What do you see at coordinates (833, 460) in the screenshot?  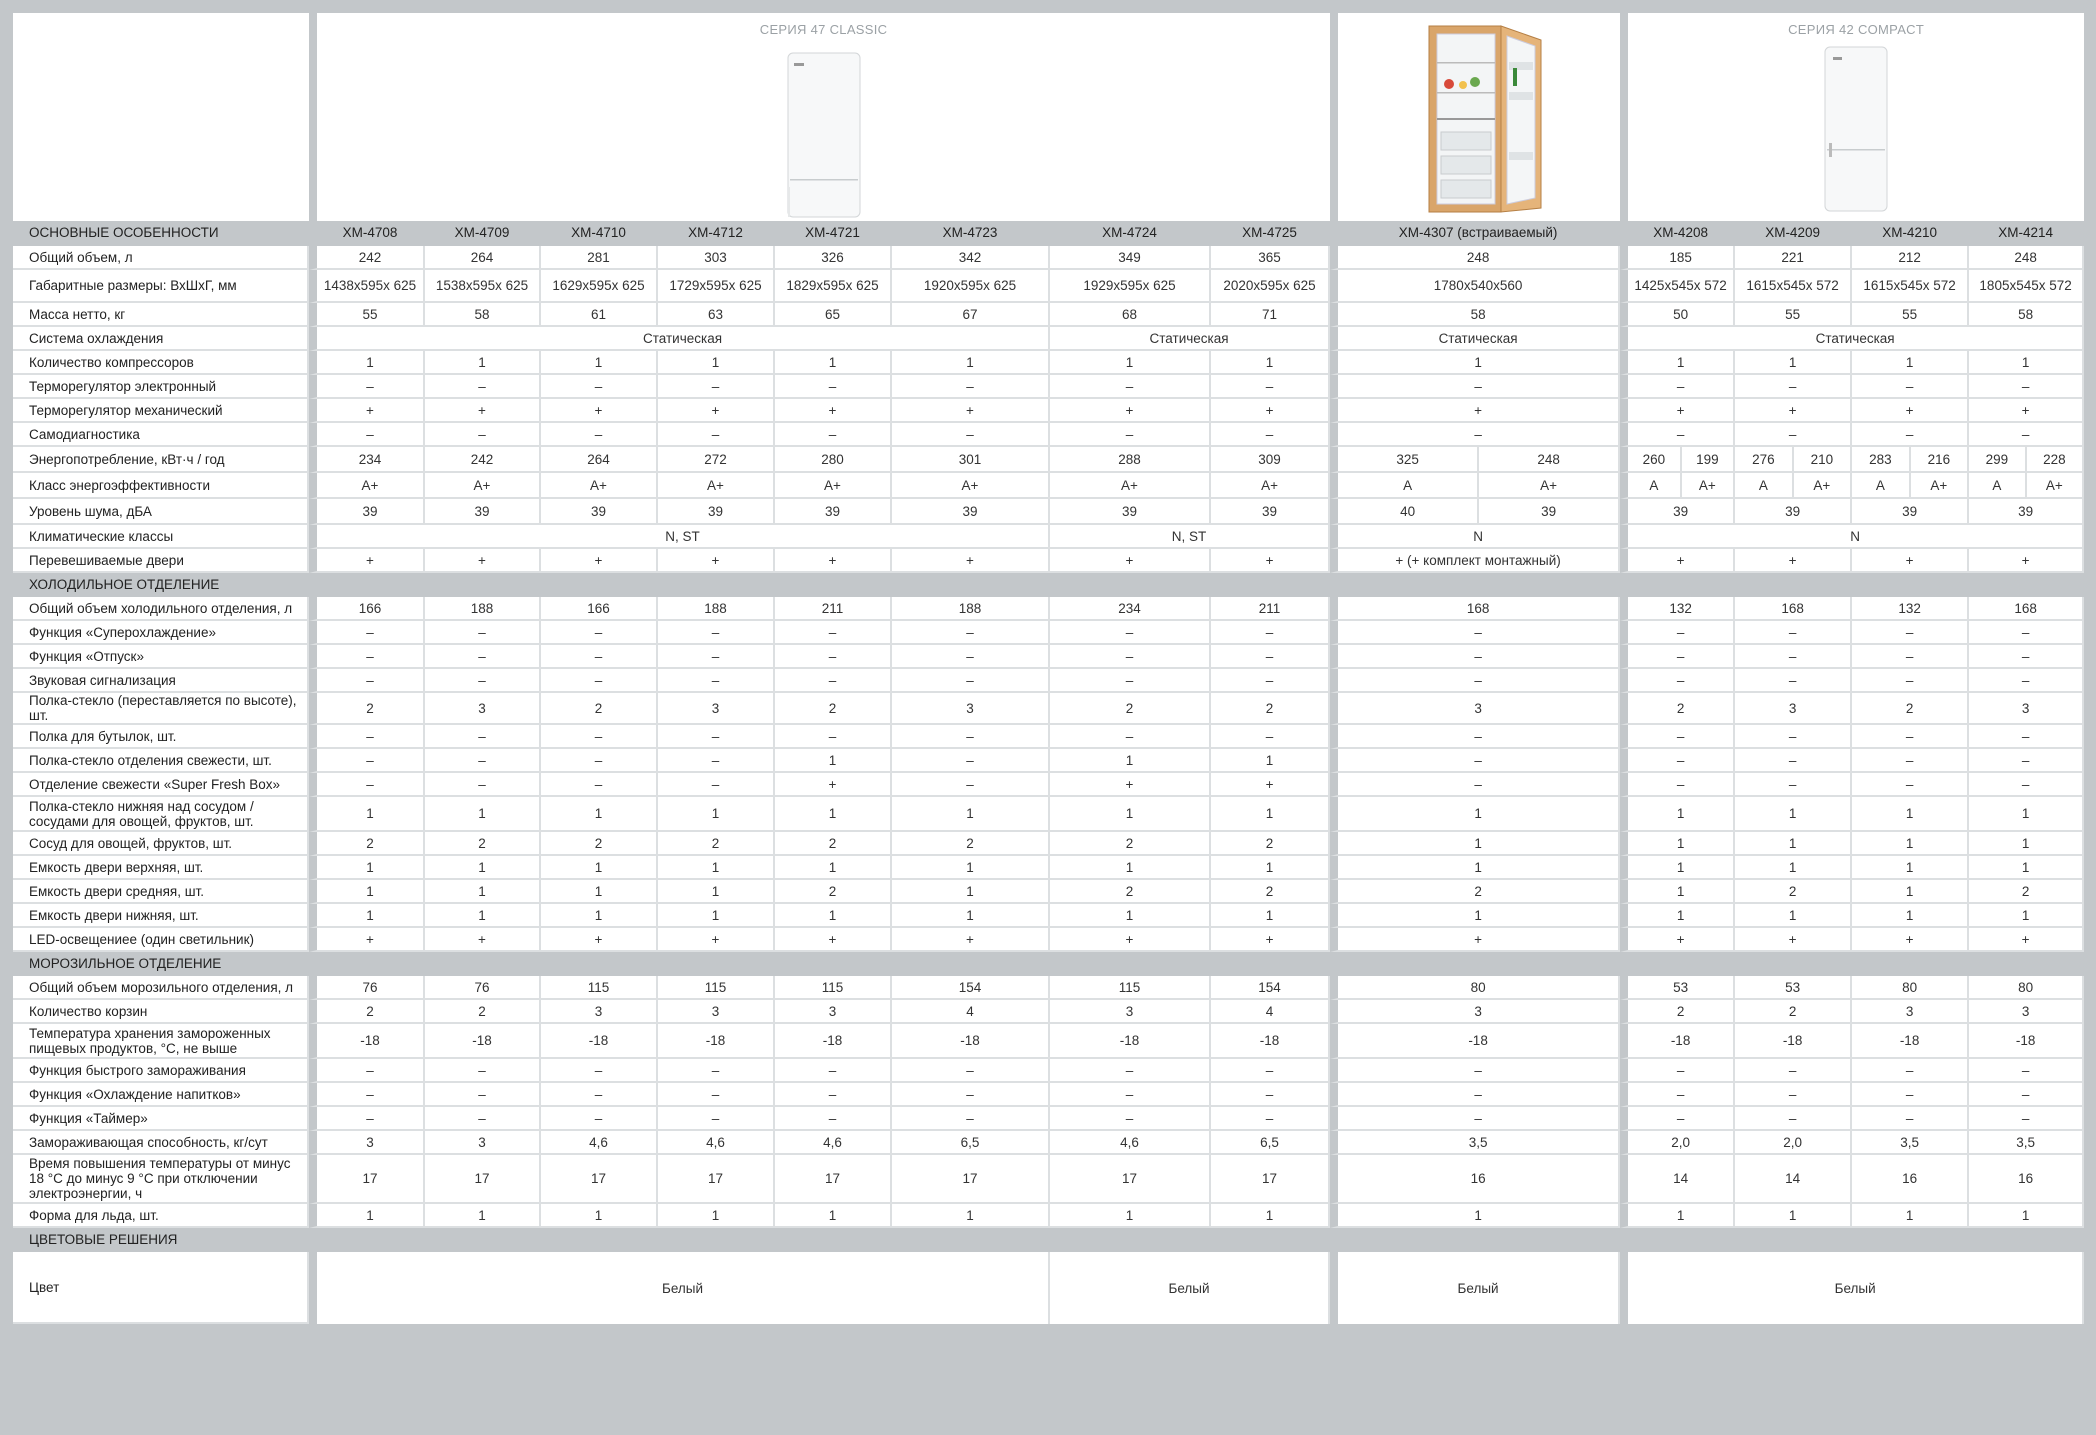 I see `table-cell: 280` at bounding box center [833, 460].